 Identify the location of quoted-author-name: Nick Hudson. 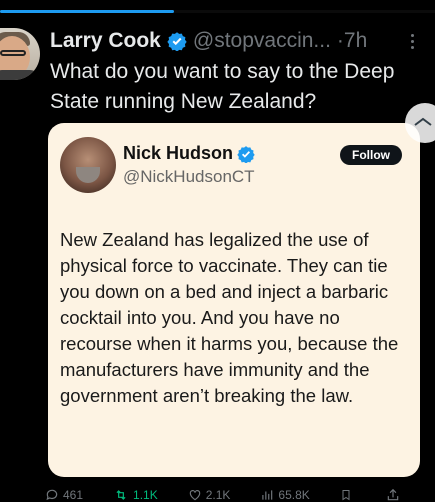
(178, 153).